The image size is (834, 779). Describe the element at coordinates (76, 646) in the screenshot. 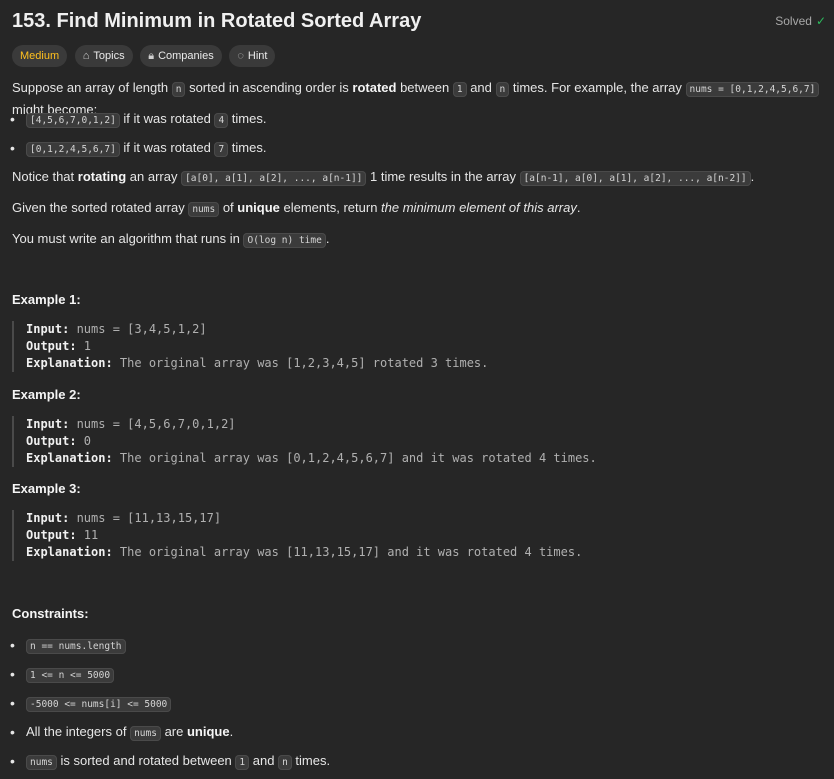

I see `inline-code: n == nums.length` at that location.